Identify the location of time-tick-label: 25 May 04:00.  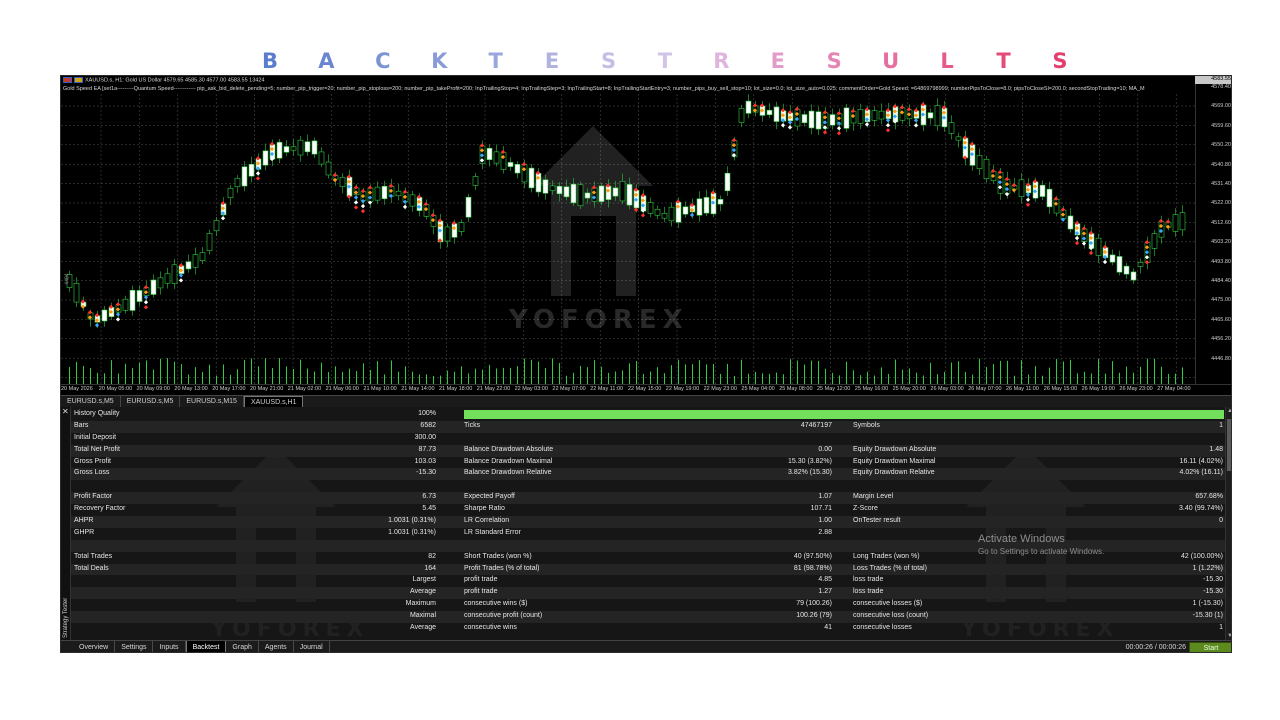
(758, 389).